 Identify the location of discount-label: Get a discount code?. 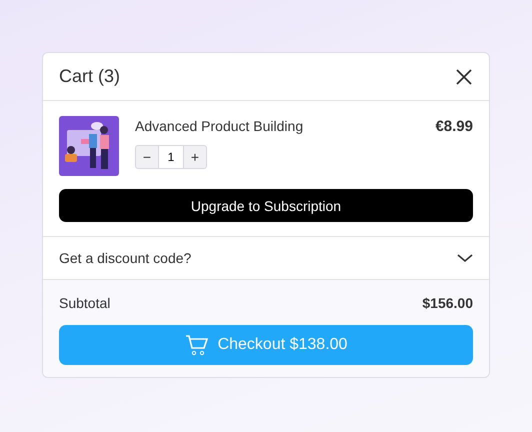
(125, 258).